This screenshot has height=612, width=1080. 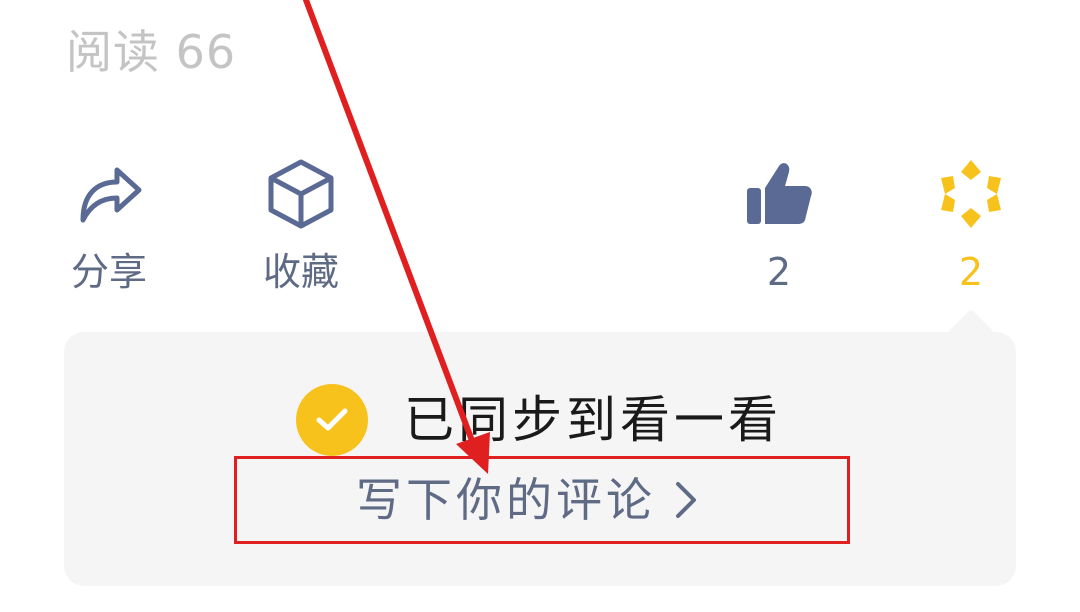 What do you see at coordinates (779, 193) in the screenshot?
I see `thumbs-up-icon` at bounding box center [779, 193].